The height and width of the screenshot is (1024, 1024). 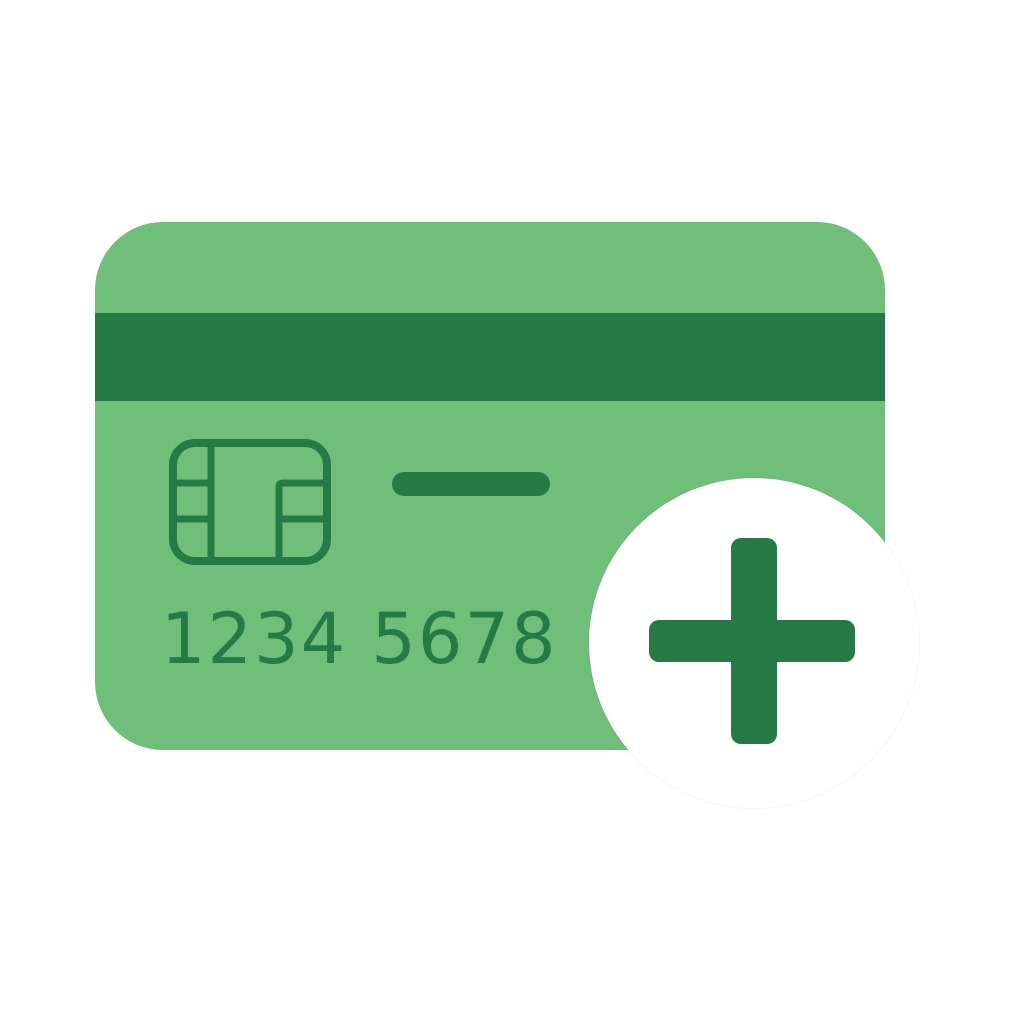 I want to click on plus-icon, so click(x=752, y=641).